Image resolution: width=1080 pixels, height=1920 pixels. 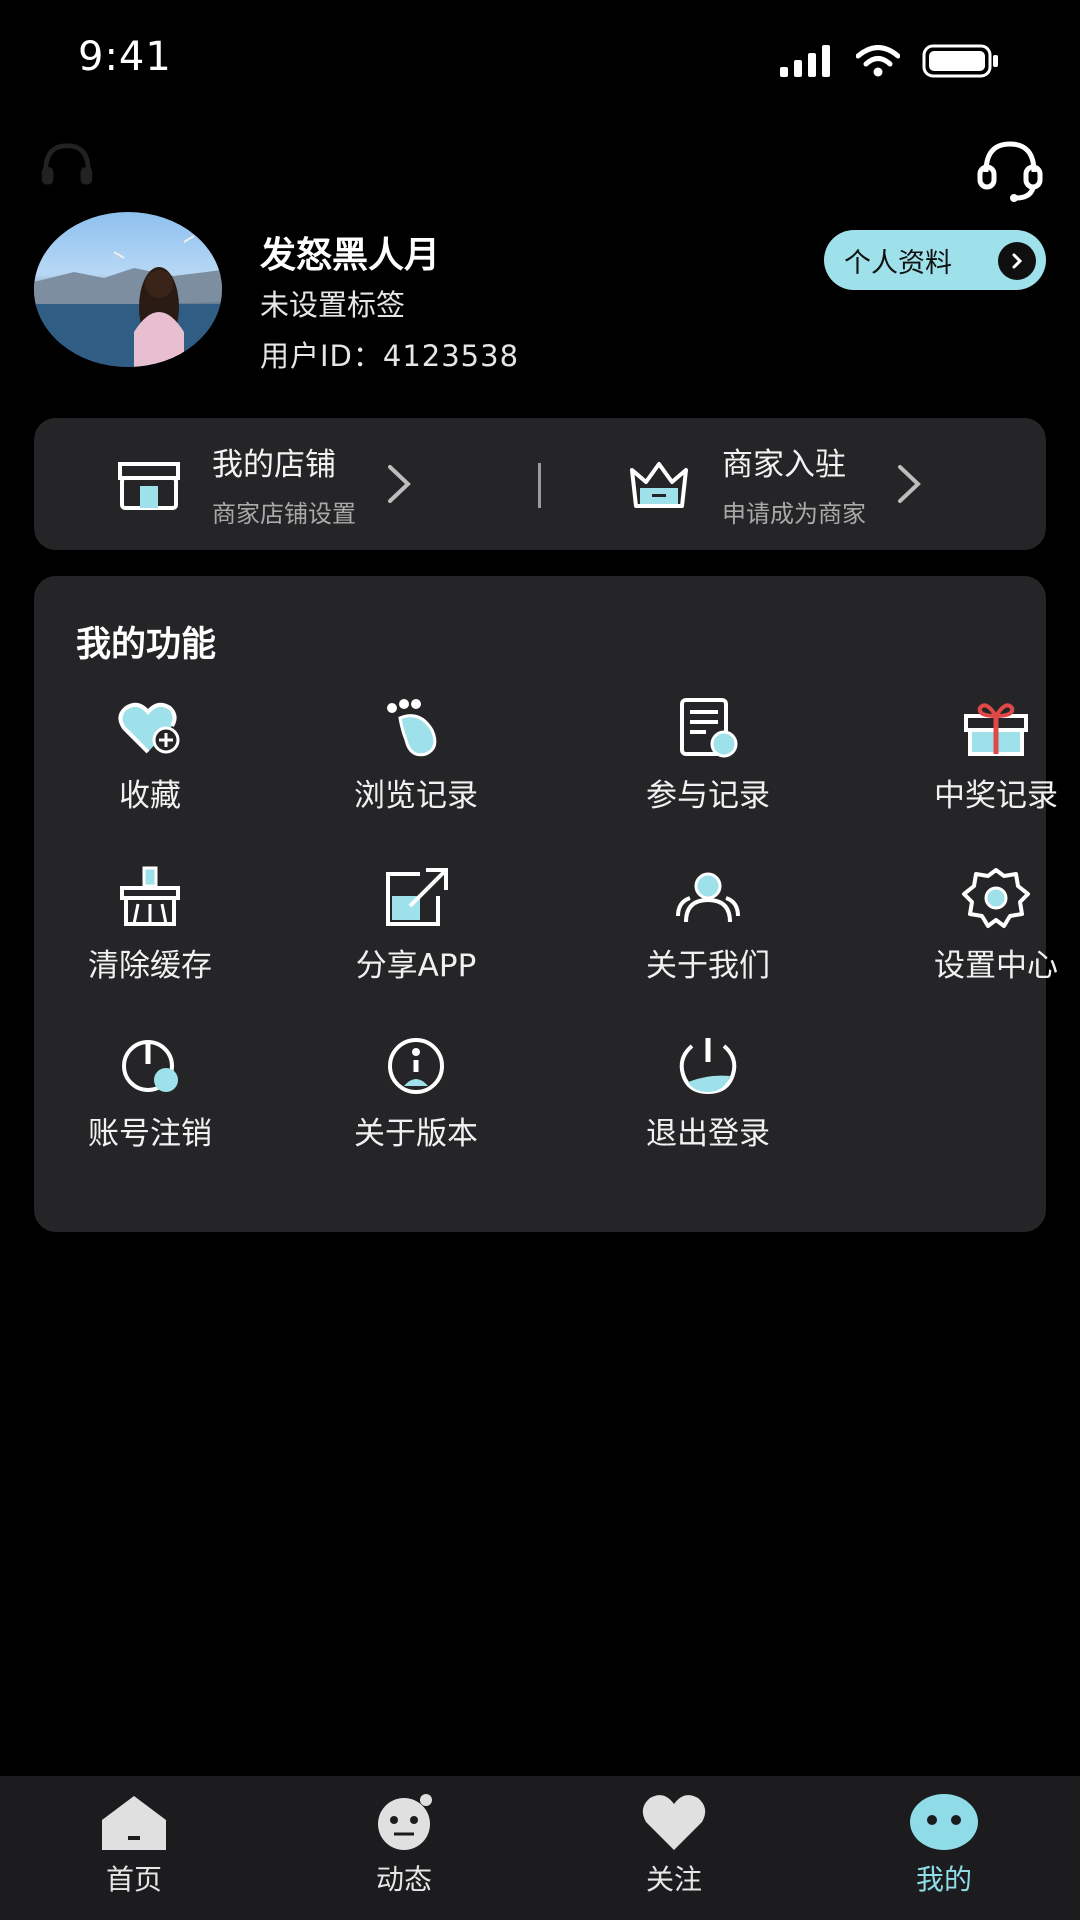 I want to click on share-app-item: 分享APP, so click(x=416, y=925).